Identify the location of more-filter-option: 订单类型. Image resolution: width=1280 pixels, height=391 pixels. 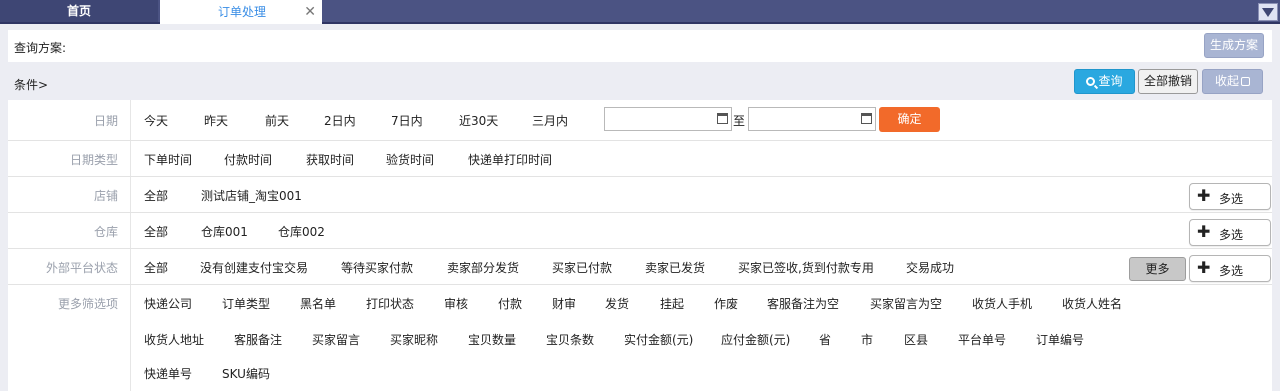
(246, 303).